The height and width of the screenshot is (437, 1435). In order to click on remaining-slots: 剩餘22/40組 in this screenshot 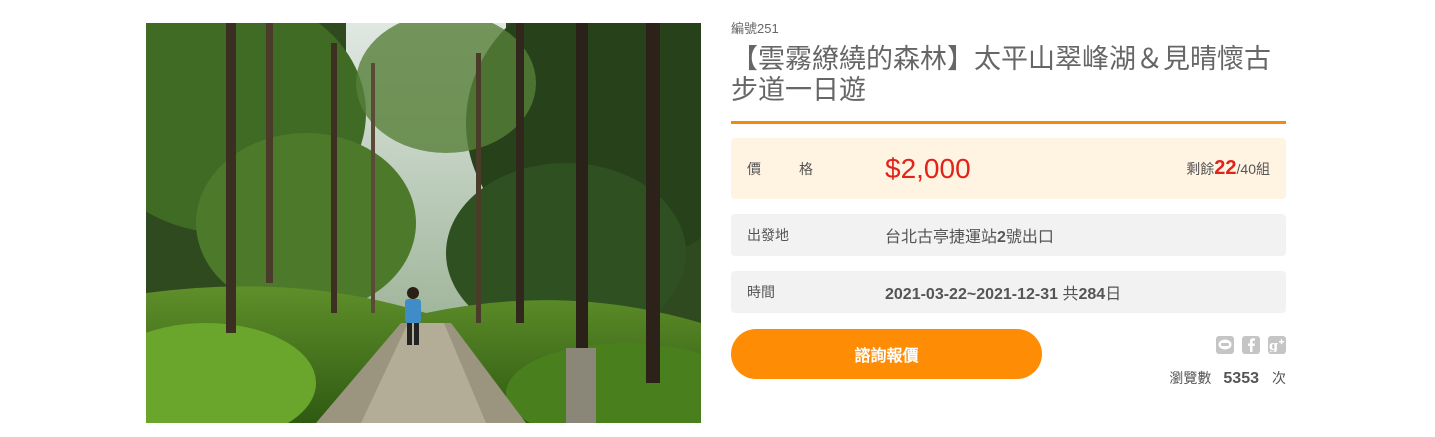, I will do `click(1228, 168)`.